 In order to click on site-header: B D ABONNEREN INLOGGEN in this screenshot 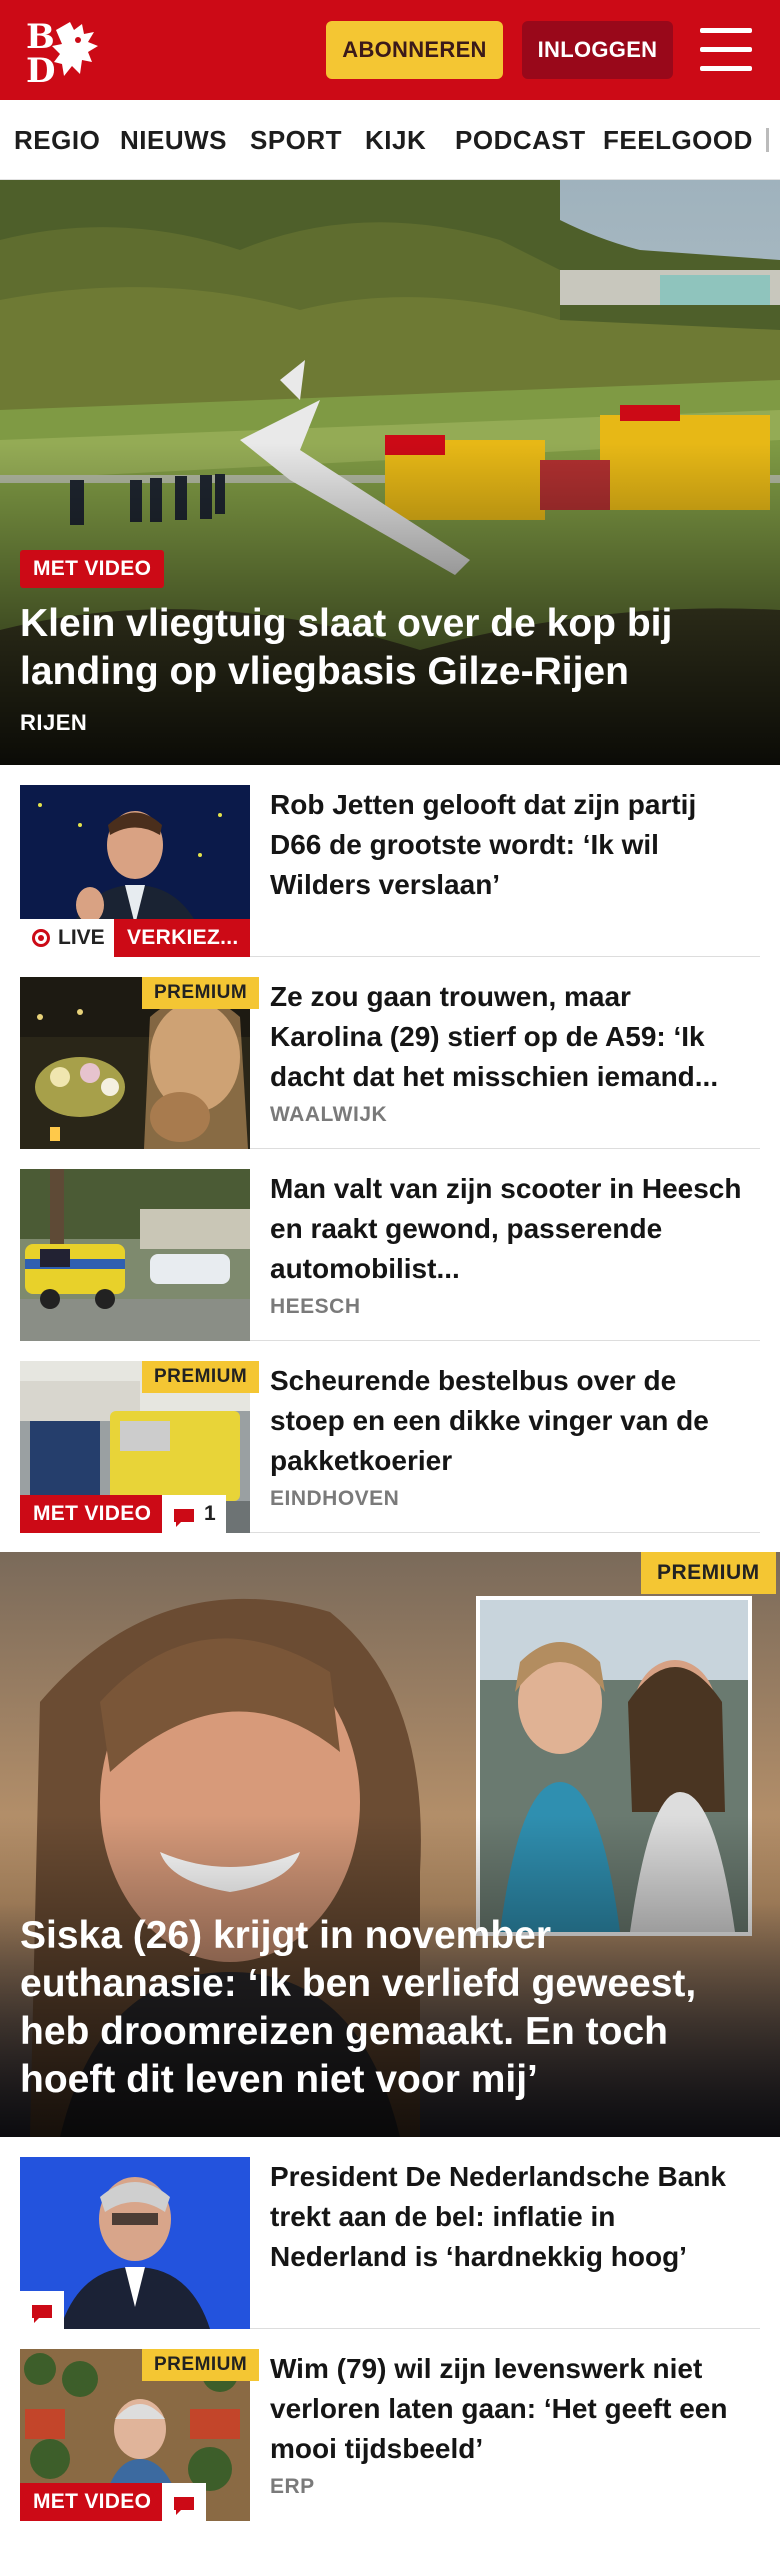, I will do `click(390, 50)`.